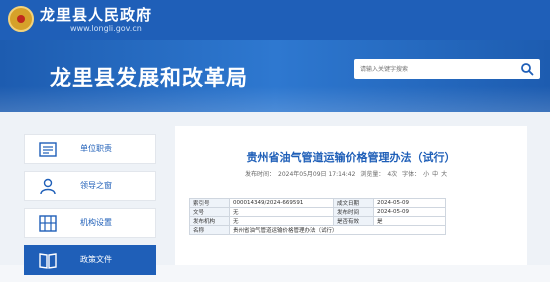 The width and height of the screenshot is (550, 282). Describe the element at coordinates (409, 212) in the screenshot. I see `publish-date-value: 2024-05-09` at that location.